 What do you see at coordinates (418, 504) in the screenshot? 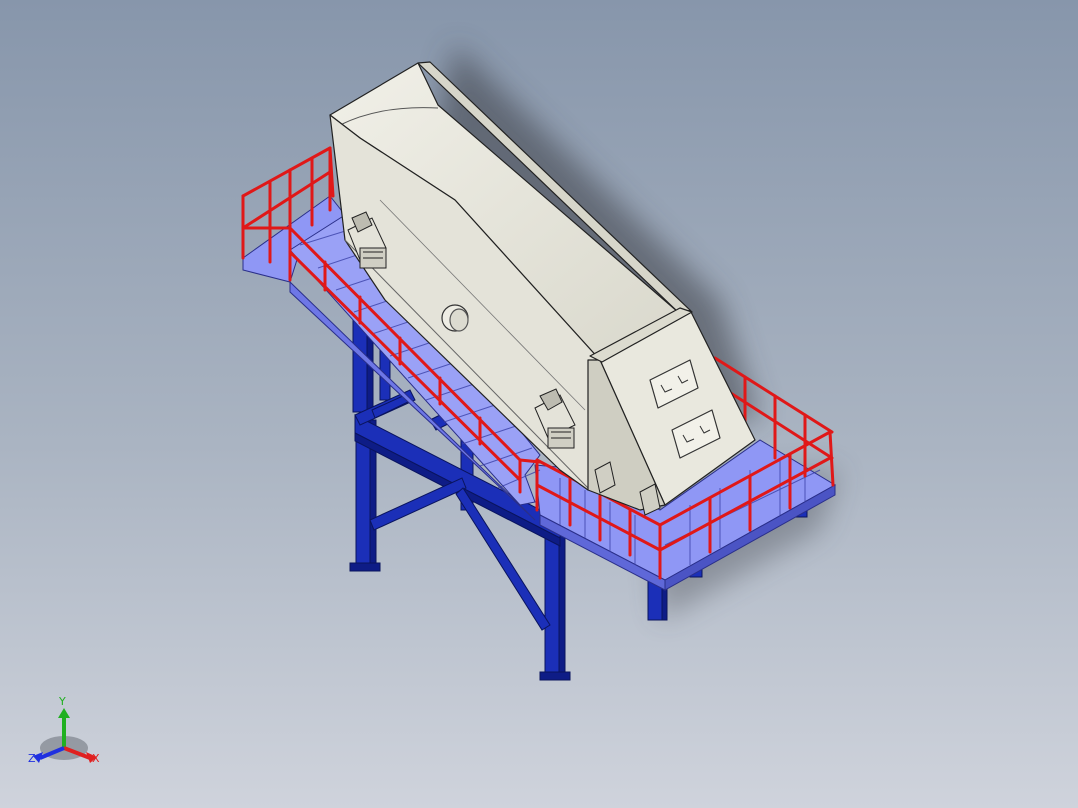
I see `brace` at bounding box center [418, 504].